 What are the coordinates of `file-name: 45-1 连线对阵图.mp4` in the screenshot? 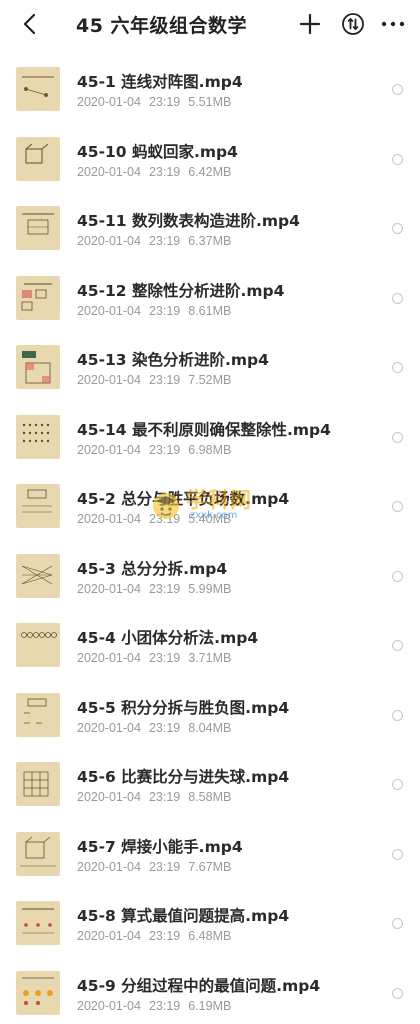 It's located at (160, 82).